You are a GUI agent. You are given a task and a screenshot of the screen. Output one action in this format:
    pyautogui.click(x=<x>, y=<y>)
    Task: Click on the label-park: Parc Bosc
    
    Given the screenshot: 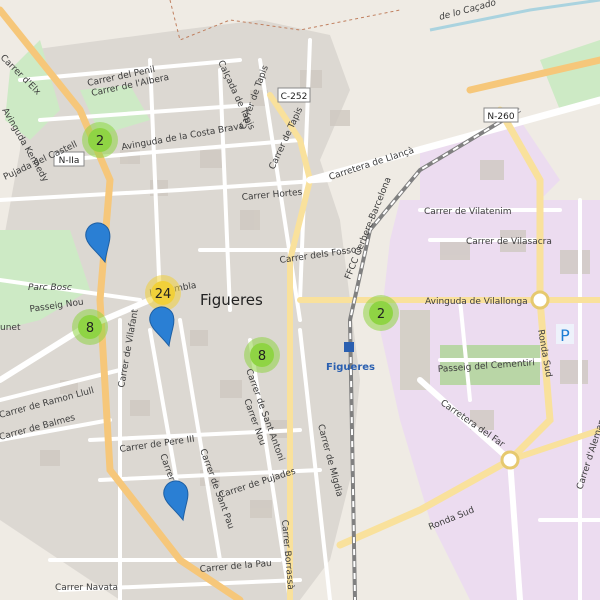 What is the action you would take?
    pyautogui.click(x=50, y=288)
    